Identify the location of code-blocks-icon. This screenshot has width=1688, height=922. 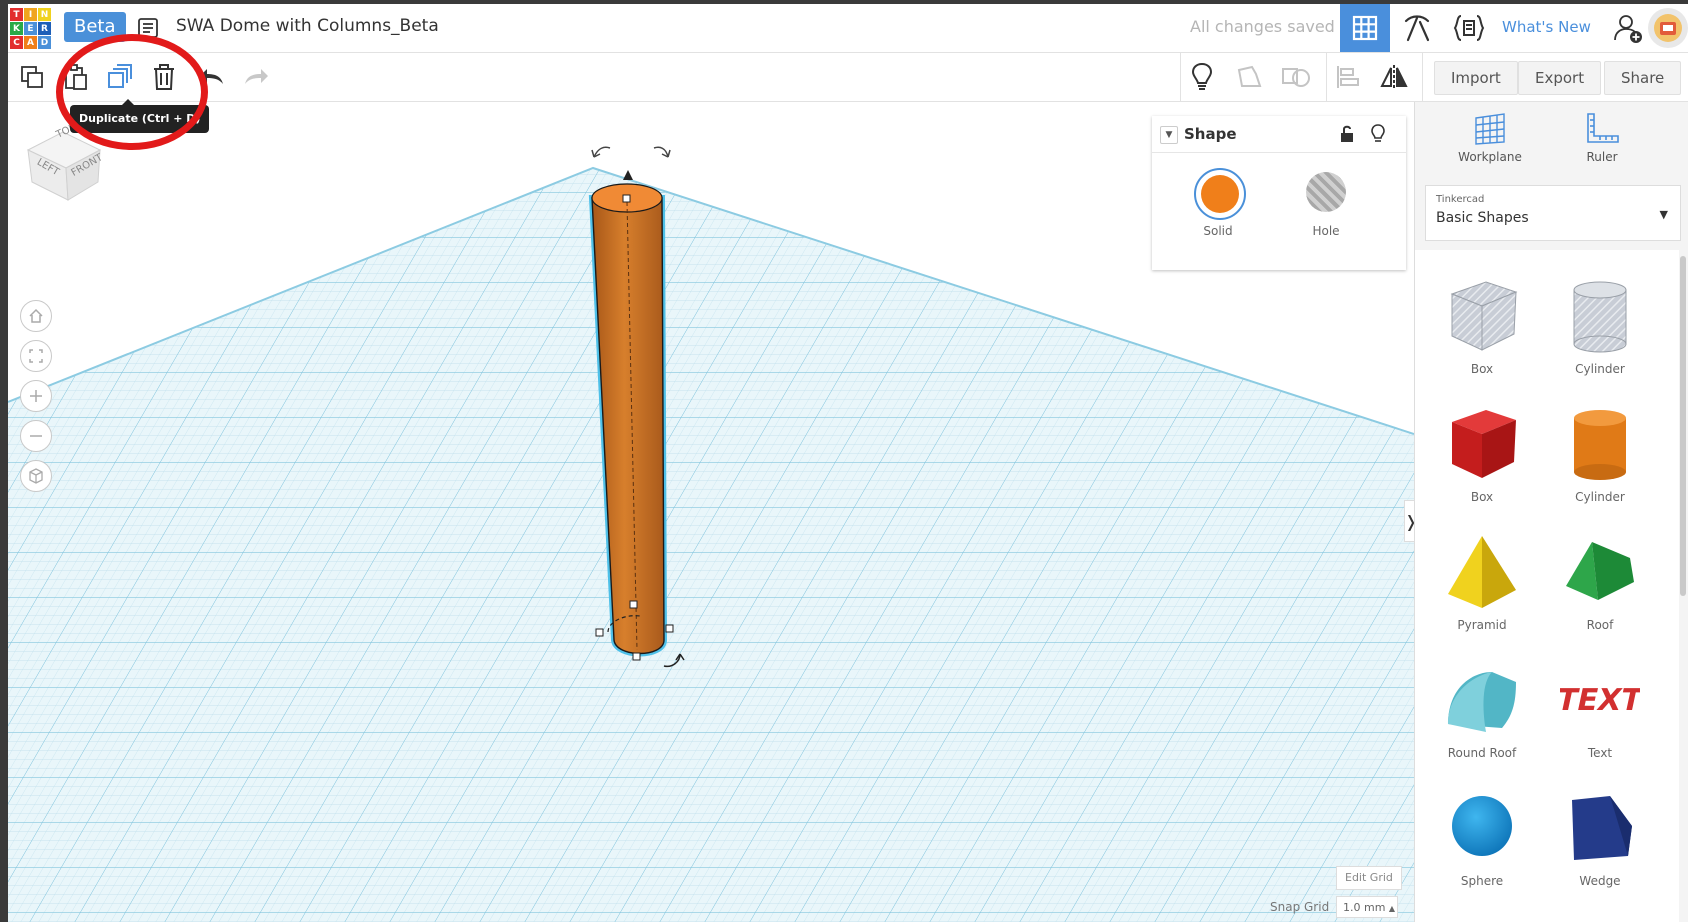
(1469, 28).